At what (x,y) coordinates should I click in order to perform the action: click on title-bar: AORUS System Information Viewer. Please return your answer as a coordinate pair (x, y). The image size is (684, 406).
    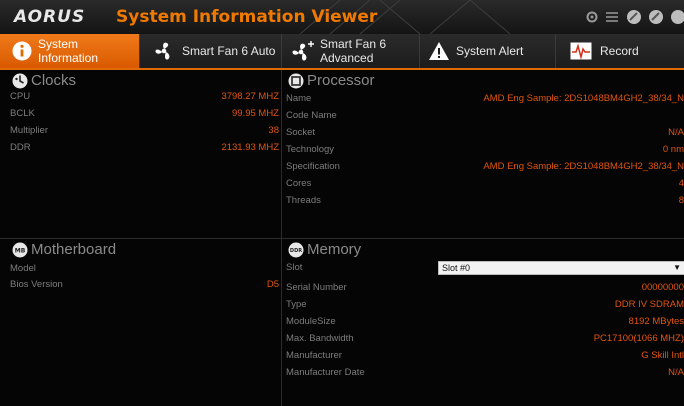
    Looking at the image, I should click on (342, 17).